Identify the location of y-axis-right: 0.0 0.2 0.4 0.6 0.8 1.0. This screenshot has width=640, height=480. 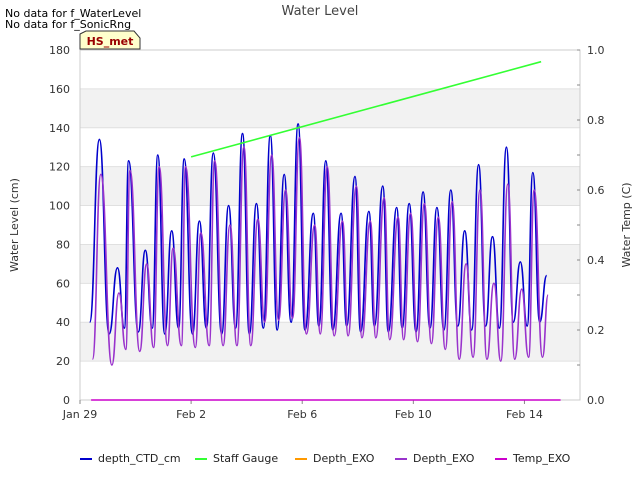
(591, 225).